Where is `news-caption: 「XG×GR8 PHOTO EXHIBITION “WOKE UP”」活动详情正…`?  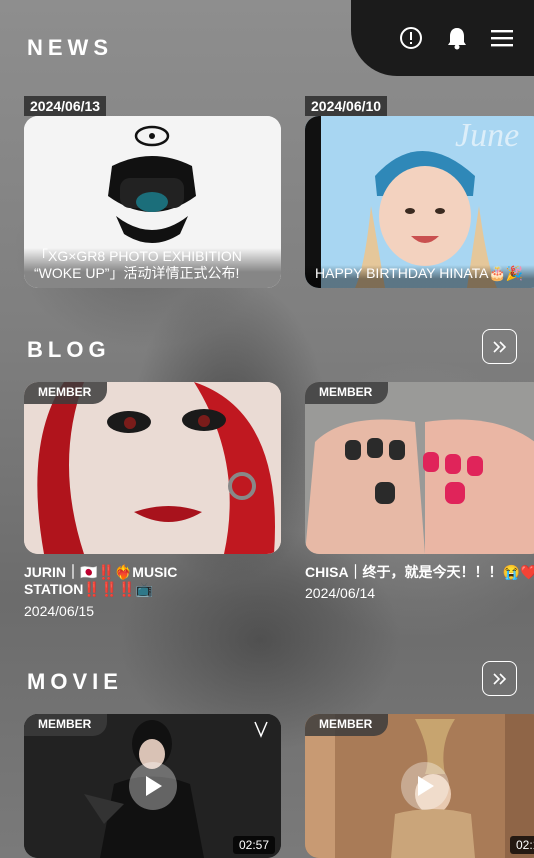
news-caption: 「XG×GR8 PHOTO EXHIBITION “WOKE UP”」活动详情正… is located at coordinates (152, 268).